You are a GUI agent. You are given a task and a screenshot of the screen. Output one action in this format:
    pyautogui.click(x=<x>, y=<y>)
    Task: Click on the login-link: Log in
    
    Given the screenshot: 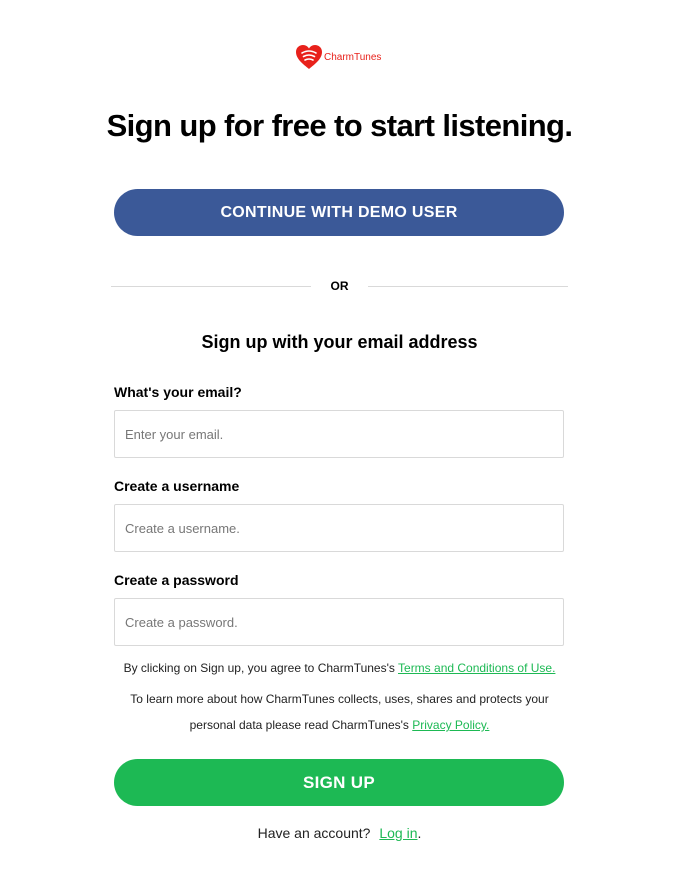 What is the action you would take?
    pyautogui.click(x=398, y=833)
    